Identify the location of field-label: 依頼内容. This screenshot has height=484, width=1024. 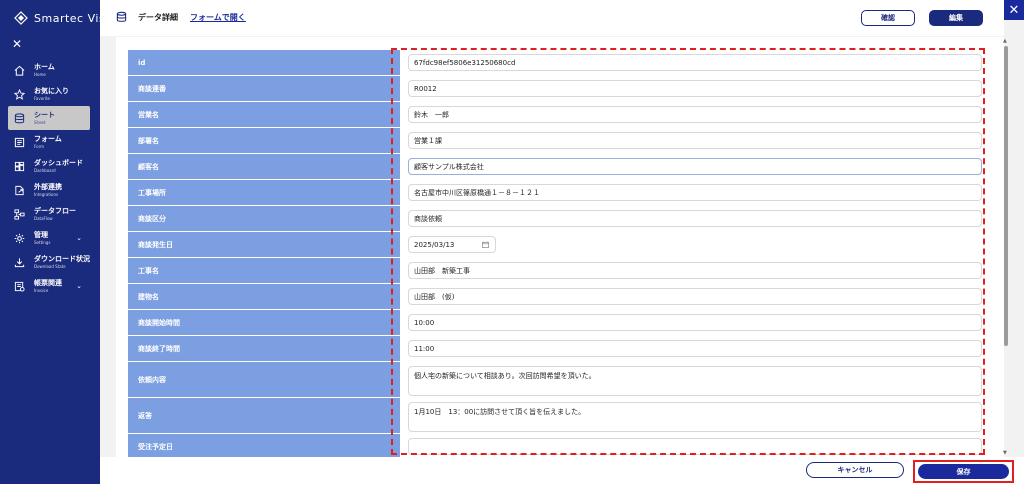
(264, 380).